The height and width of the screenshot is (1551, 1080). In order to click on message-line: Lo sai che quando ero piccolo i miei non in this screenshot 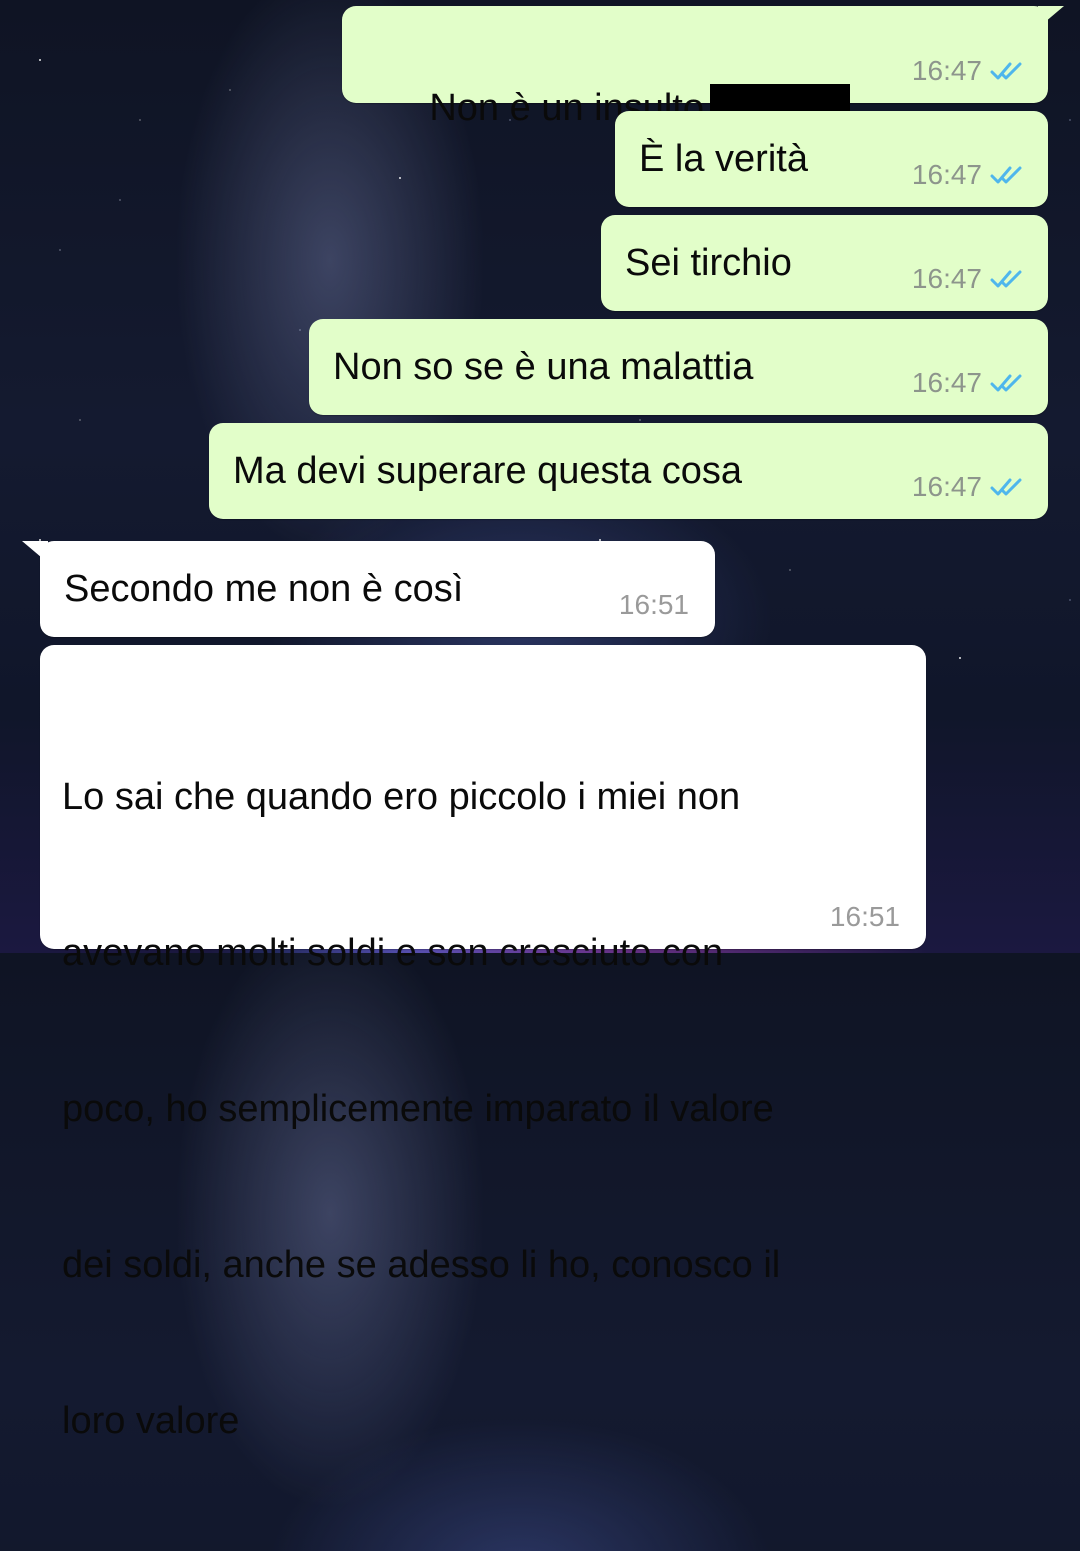, I will do `click(401, 797)`.